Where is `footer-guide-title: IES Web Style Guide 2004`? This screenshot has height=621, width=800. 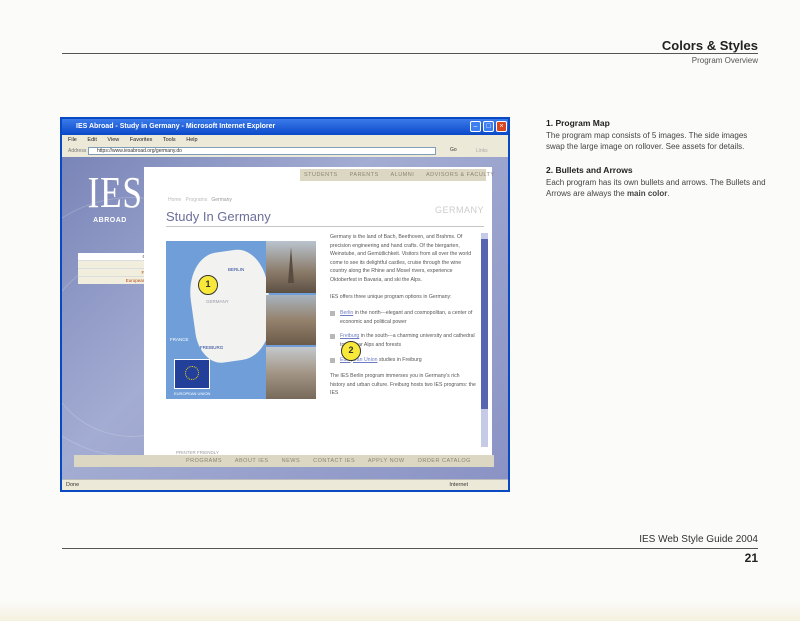 footer-guide-title: IES Web Style Guide 2004 is located at coordinates (698, 539).